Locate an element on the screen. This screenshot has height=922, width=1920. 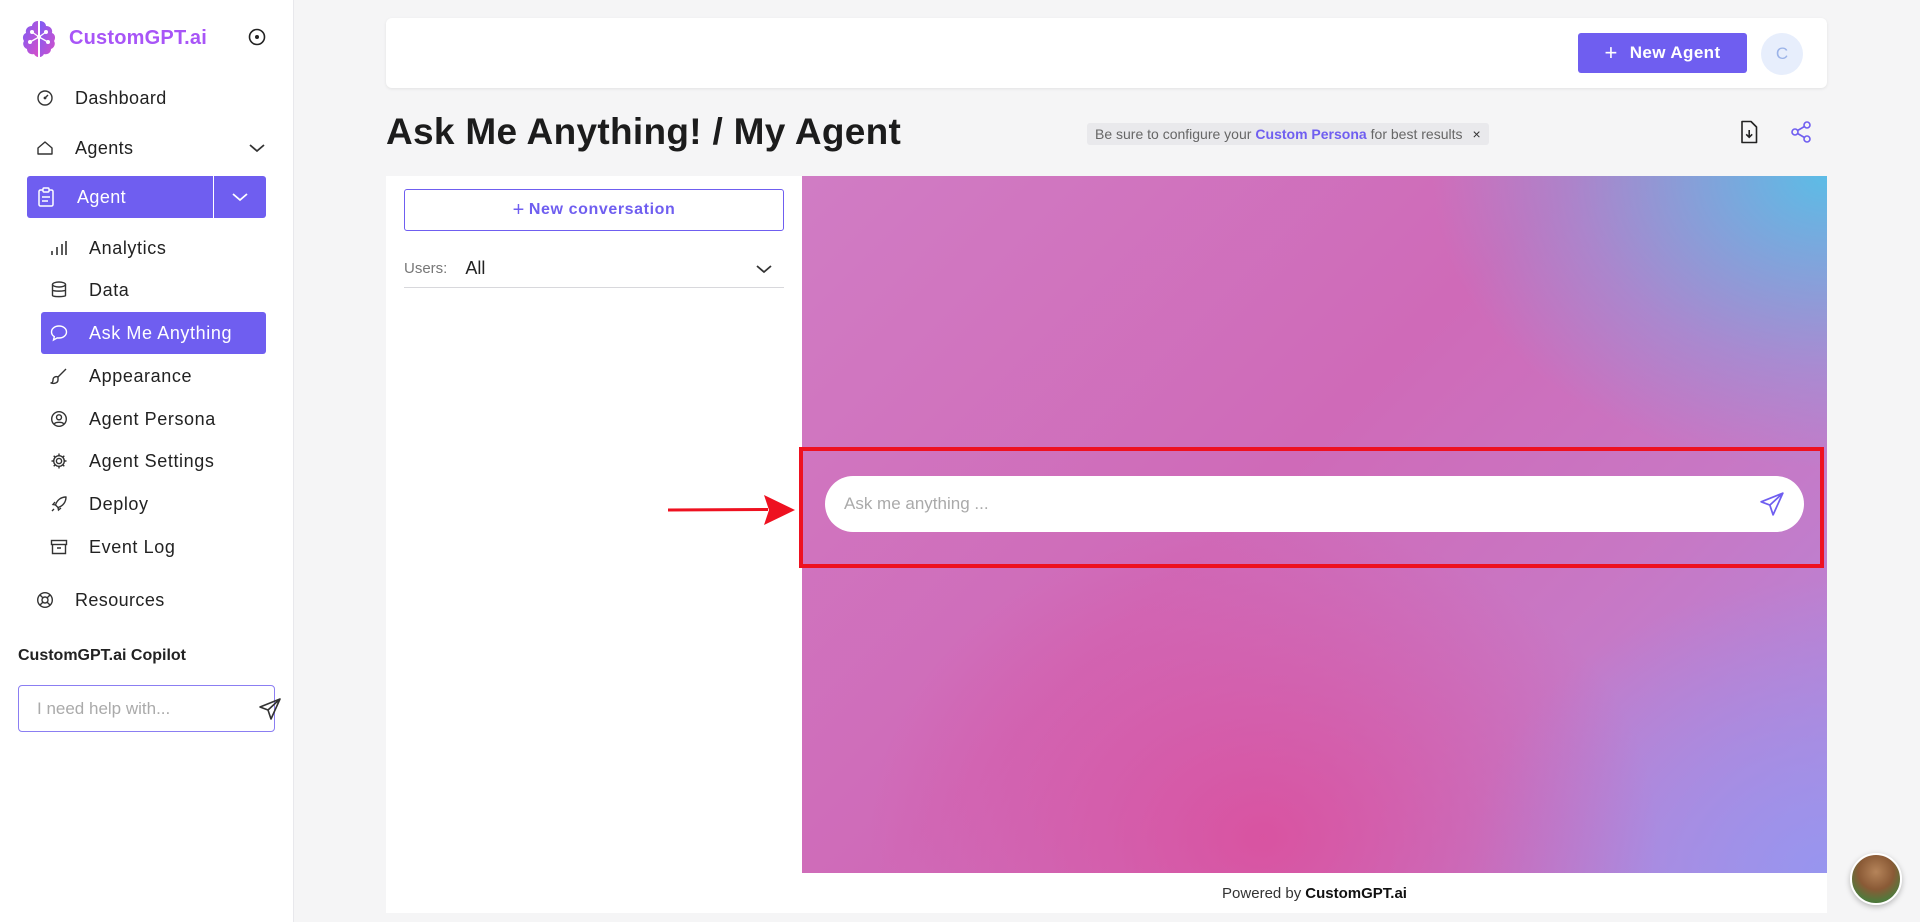
new-agent-button: + New Agent is located at coordinates (1662, 53).